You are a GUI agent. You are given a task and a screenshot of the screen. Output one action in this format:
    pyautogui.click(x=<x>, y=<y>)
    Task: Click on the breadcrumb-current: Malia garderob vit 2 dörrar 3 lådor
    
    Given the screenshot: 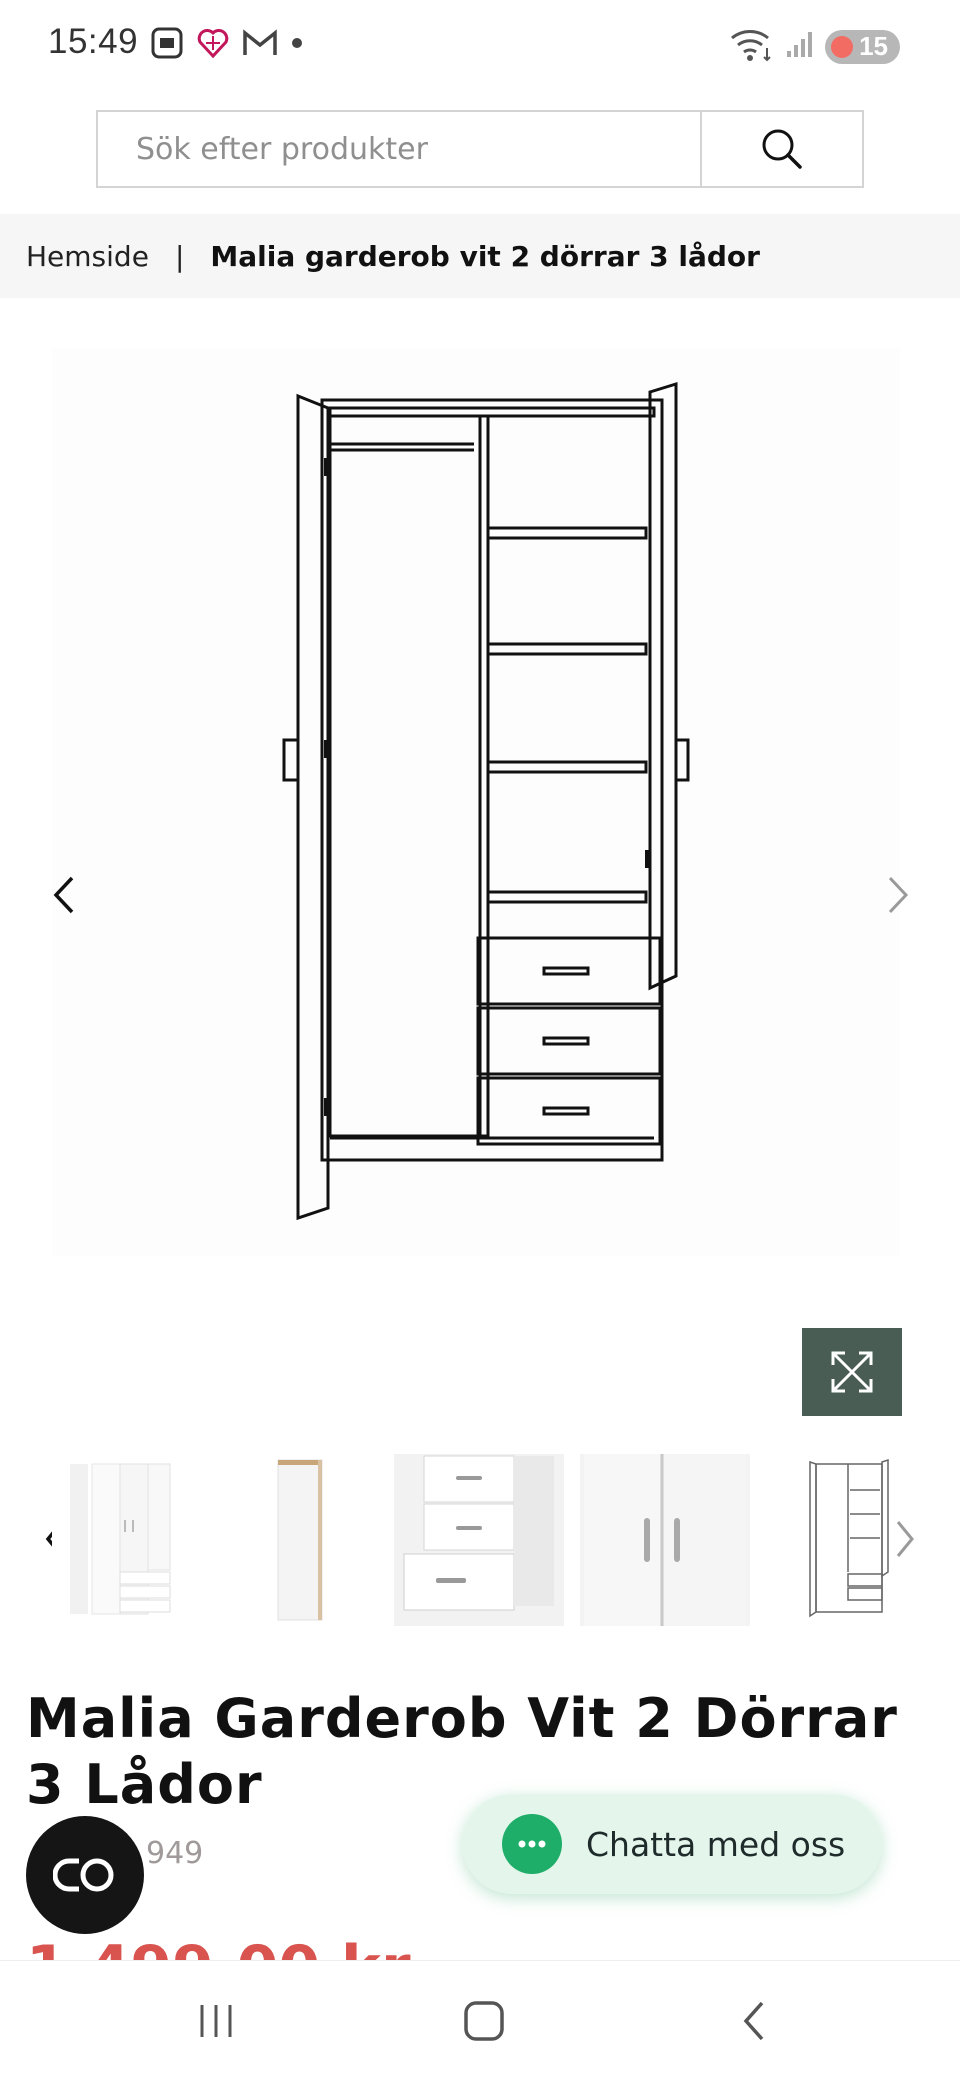 What is the action you would take?
    pyautogui.click(x=485, y=256)
    